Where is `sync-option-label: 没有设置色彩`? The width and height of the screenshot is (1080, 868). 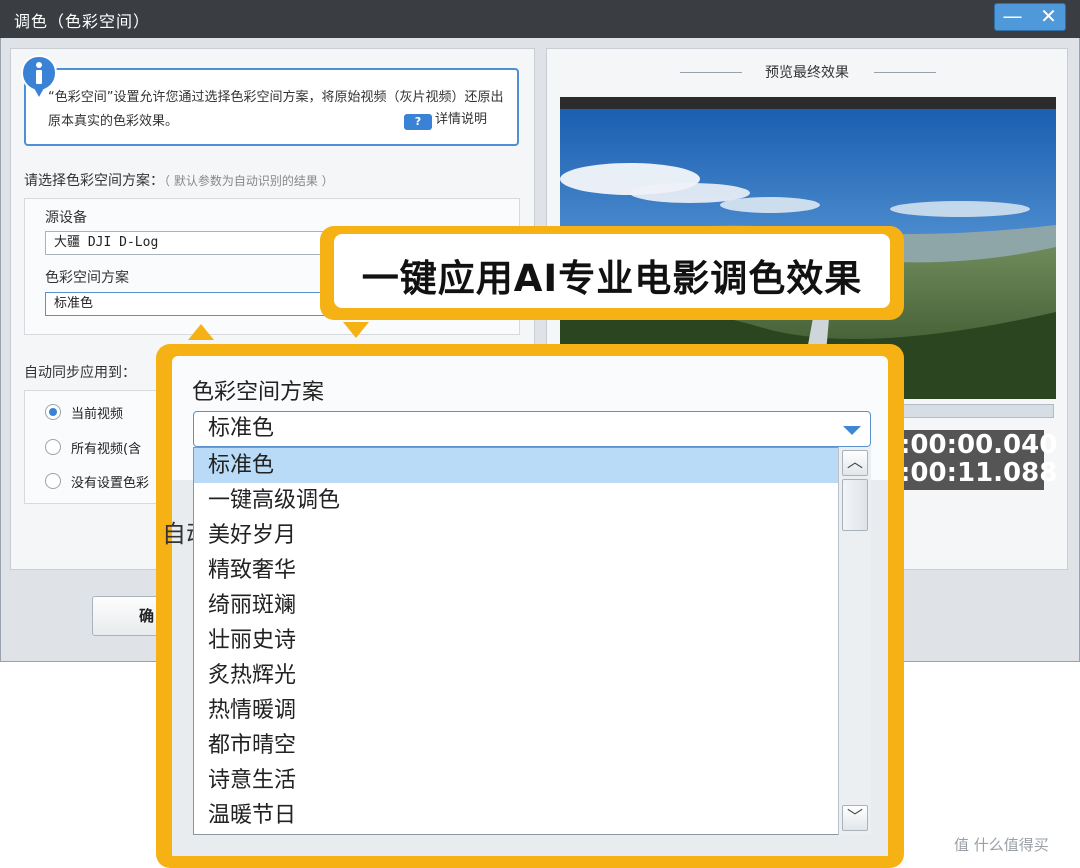
sync-option-label: 没有设置色彩 is located at coordinates (110, 483).